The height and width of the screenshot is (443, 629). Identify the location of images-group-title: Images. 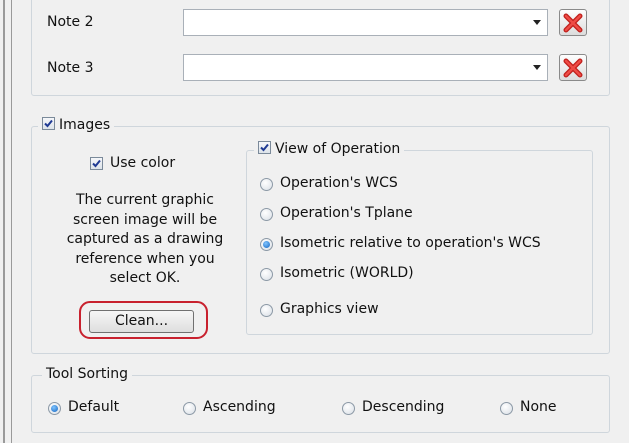
(76, 125).